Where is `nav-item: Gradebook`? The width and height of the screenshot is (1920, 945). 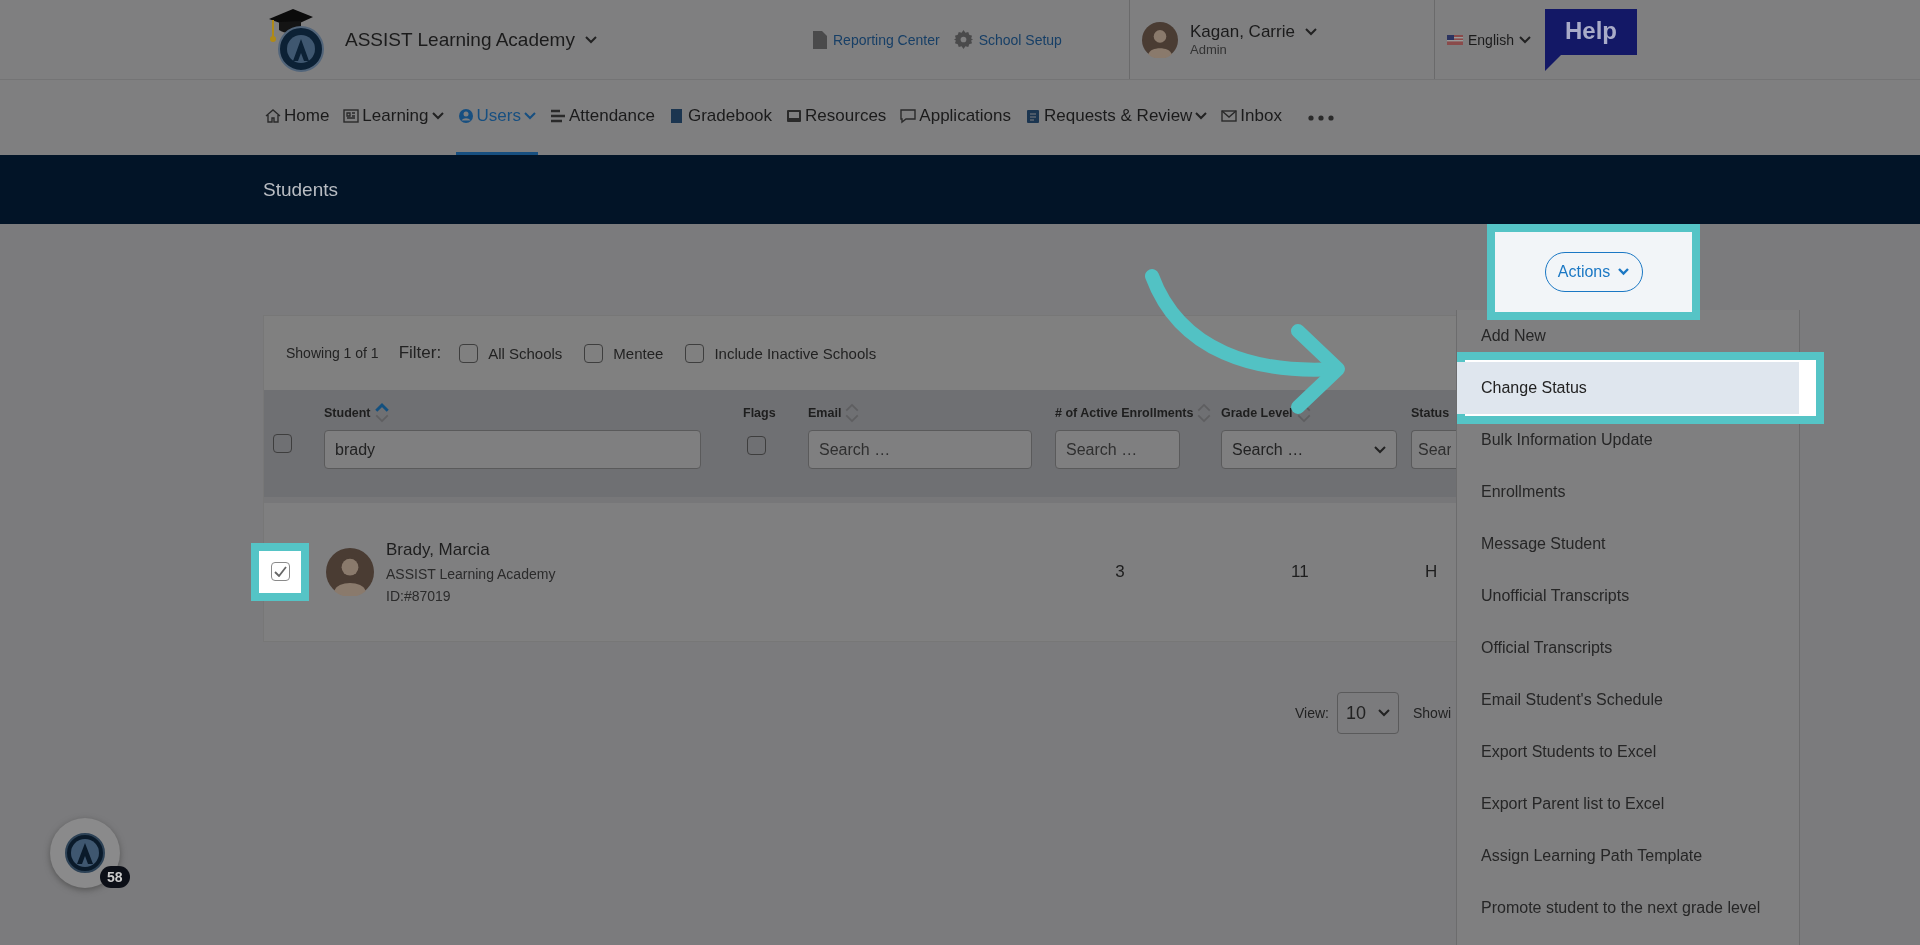 nav-item: Gradebook is located at coordinates (720, 117).